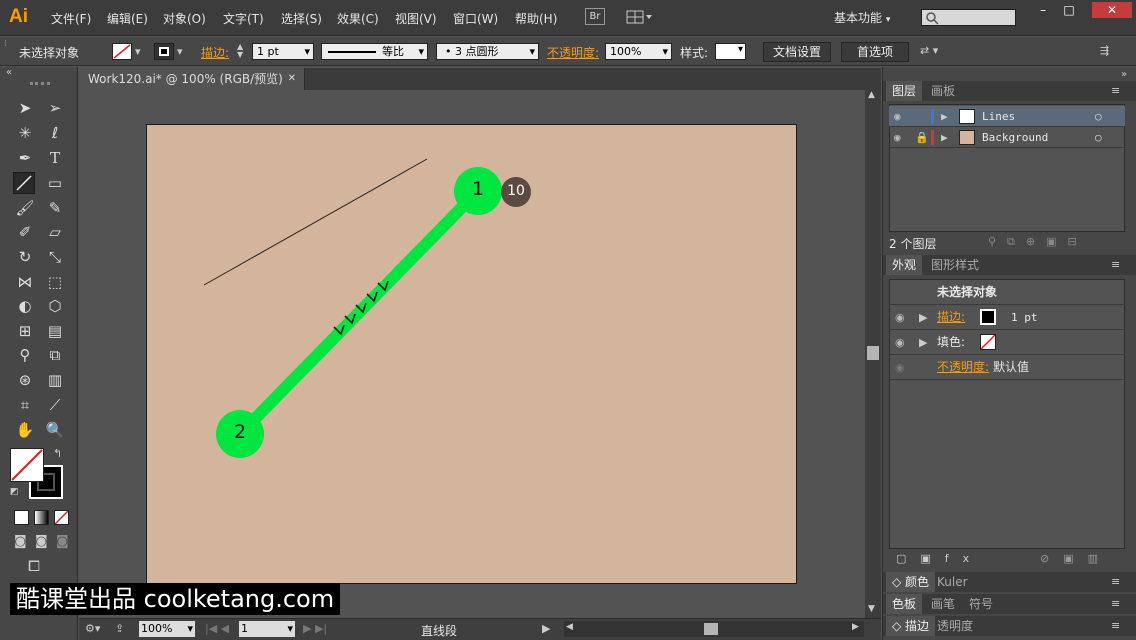 This screenshot has height=640, width=1136. I want to click on layers-panel-tabs: 图层 画板 ≡, so click(1009, 91).